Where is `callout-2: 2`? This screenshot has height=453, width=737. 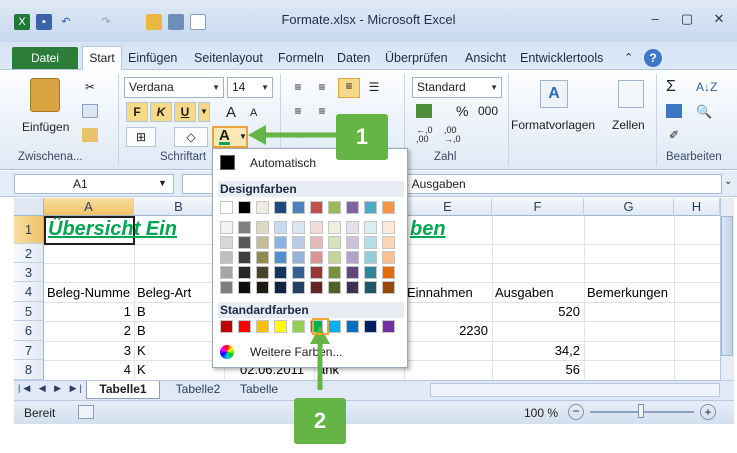
callout-2: 2 is located at coordinates (320, 421).